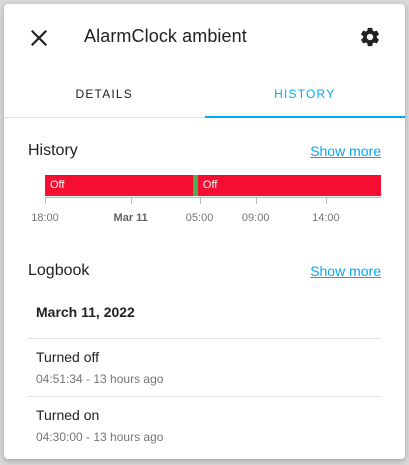  I want to click on close-icon, so click(39, 38).